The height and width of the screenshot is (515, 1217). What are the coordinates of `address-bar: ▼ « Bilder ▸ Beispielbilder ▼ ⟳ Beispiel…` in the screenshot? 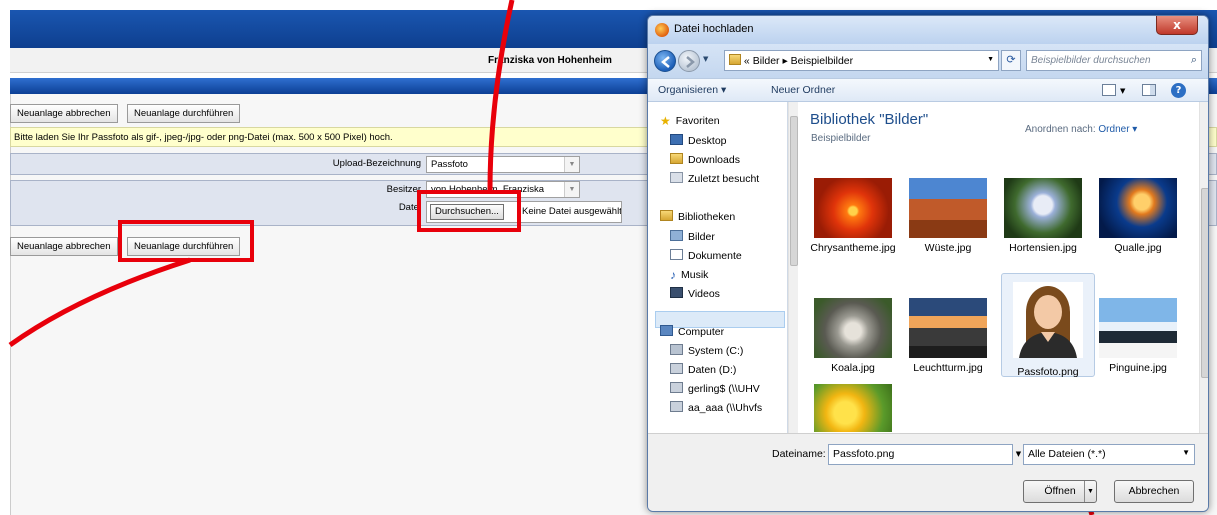 It's located at (928, 61).